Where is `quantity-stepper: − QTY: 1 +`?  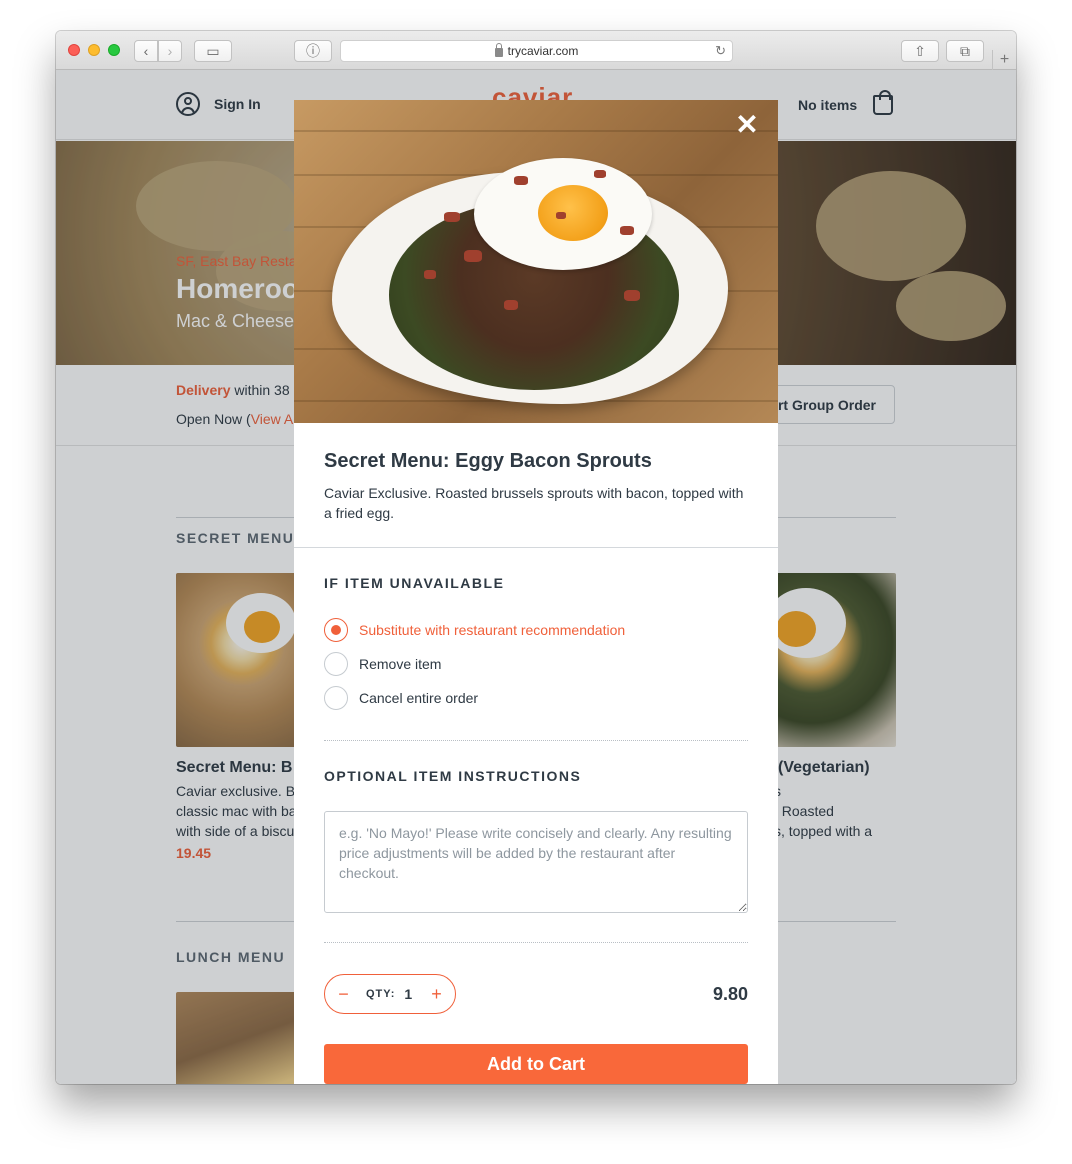 quantity-stepper: − QTY: 1 + is located at coordinates (390, 994).